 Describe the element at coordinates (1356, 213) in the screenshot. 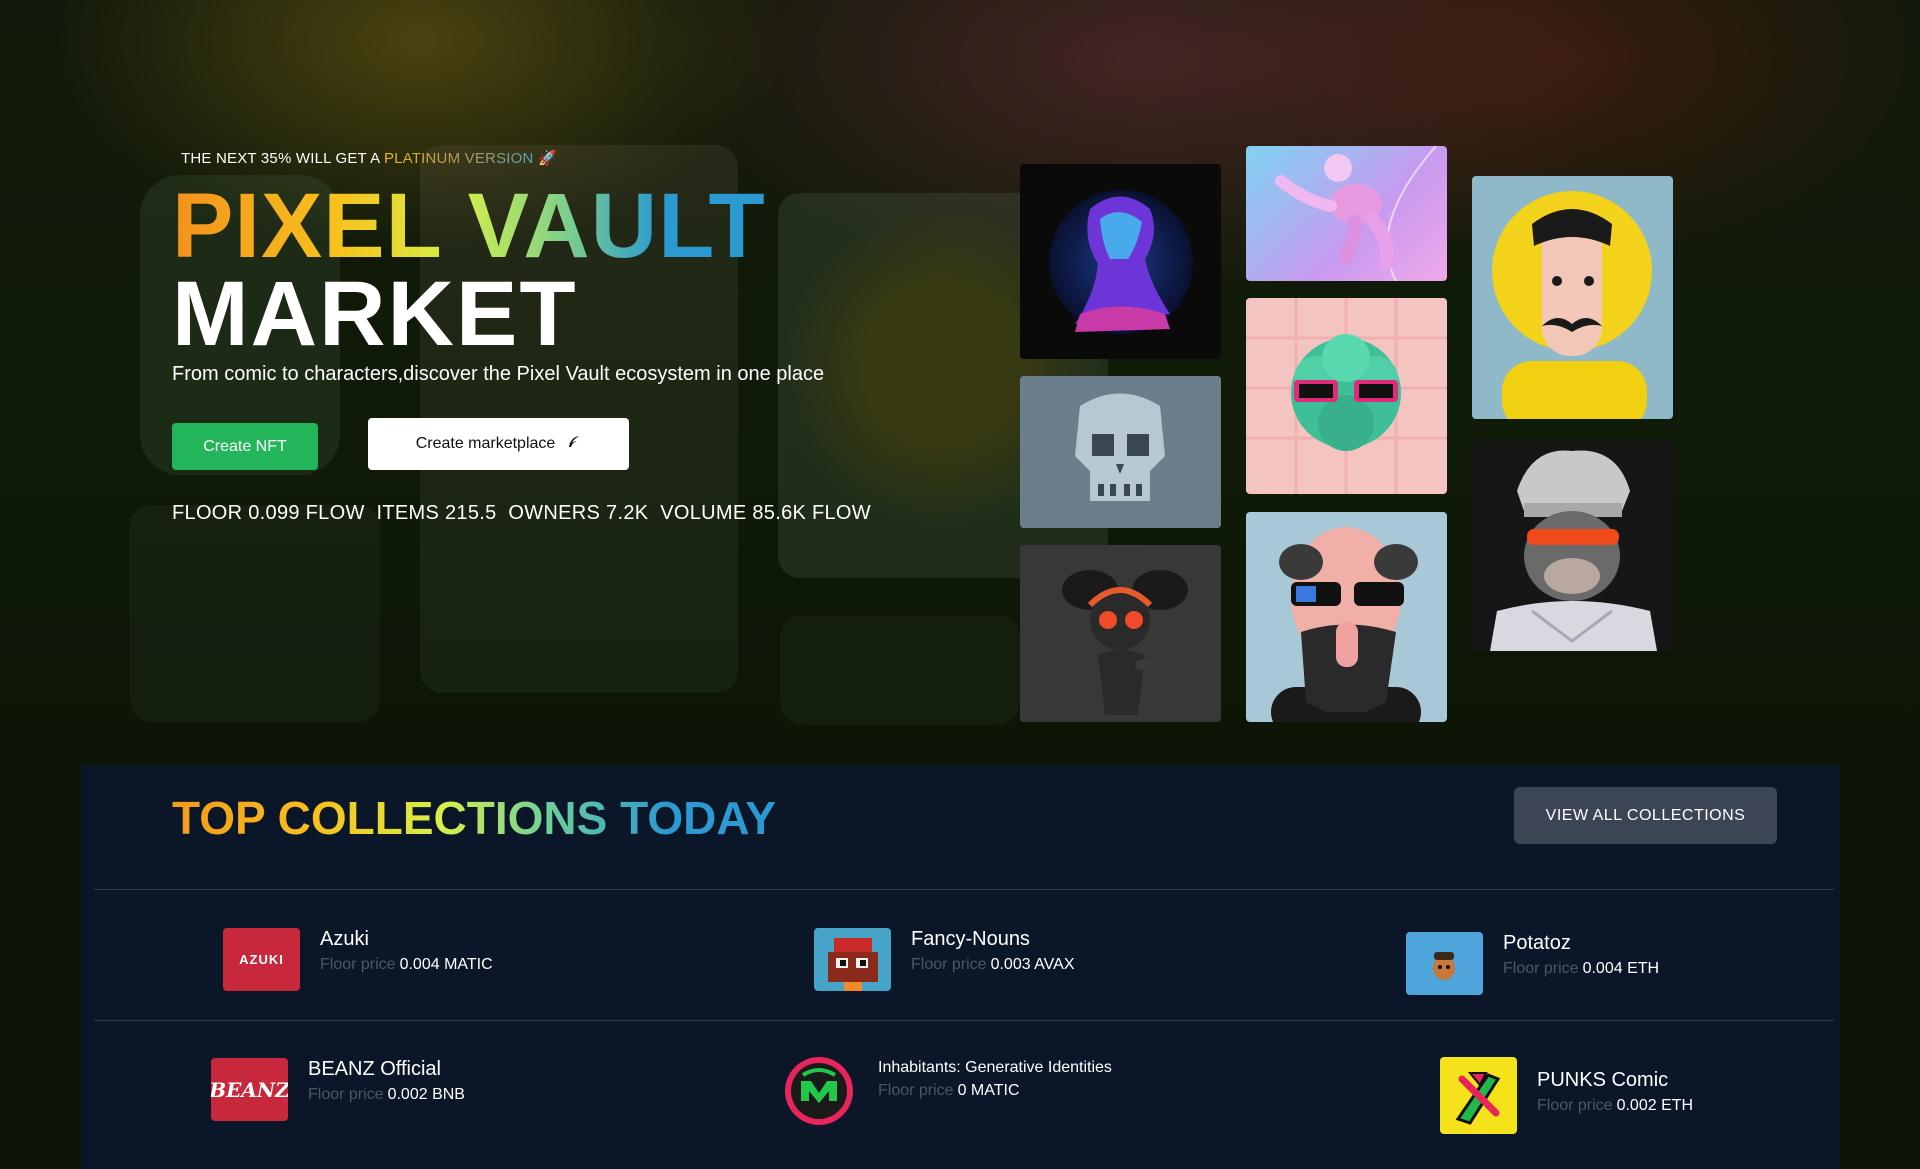

I see `astronaut-icon` at that location.